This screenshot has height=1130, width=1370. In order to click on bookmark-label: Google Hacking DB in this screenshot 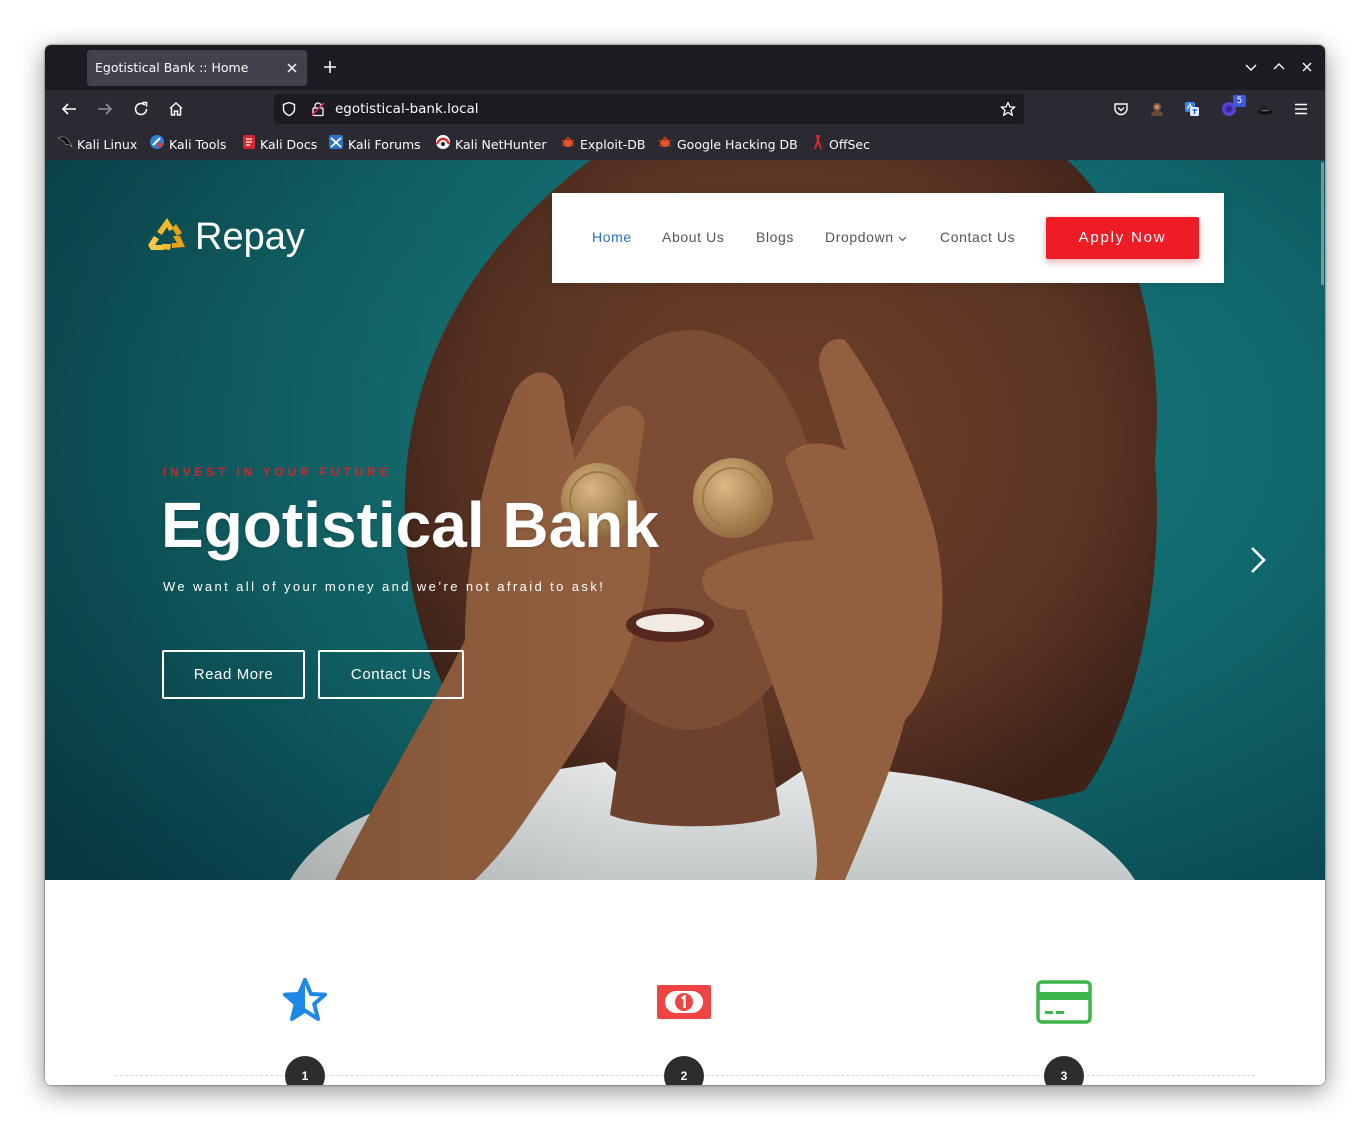, I will do `click(737, 144)`.